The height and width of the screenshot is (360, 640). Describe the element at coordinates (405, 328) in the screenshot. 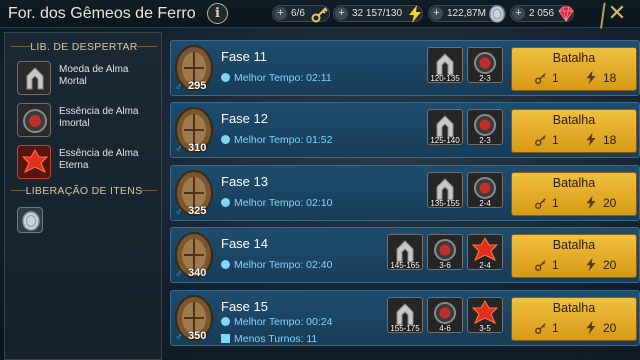

I see `reward-range: 155-175` at that location.